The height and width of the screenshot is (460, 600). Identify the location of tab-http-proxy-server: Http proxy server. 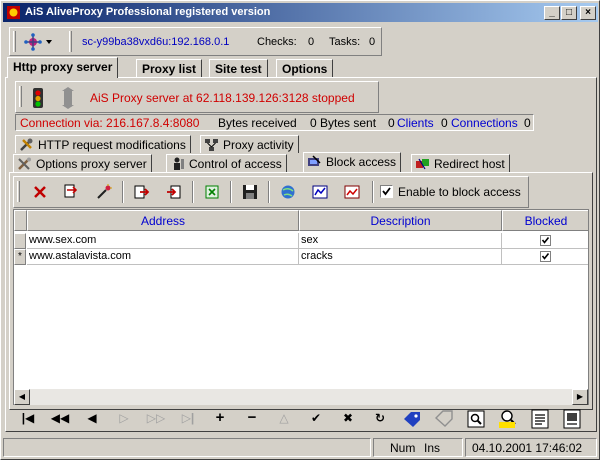
(63, 67).